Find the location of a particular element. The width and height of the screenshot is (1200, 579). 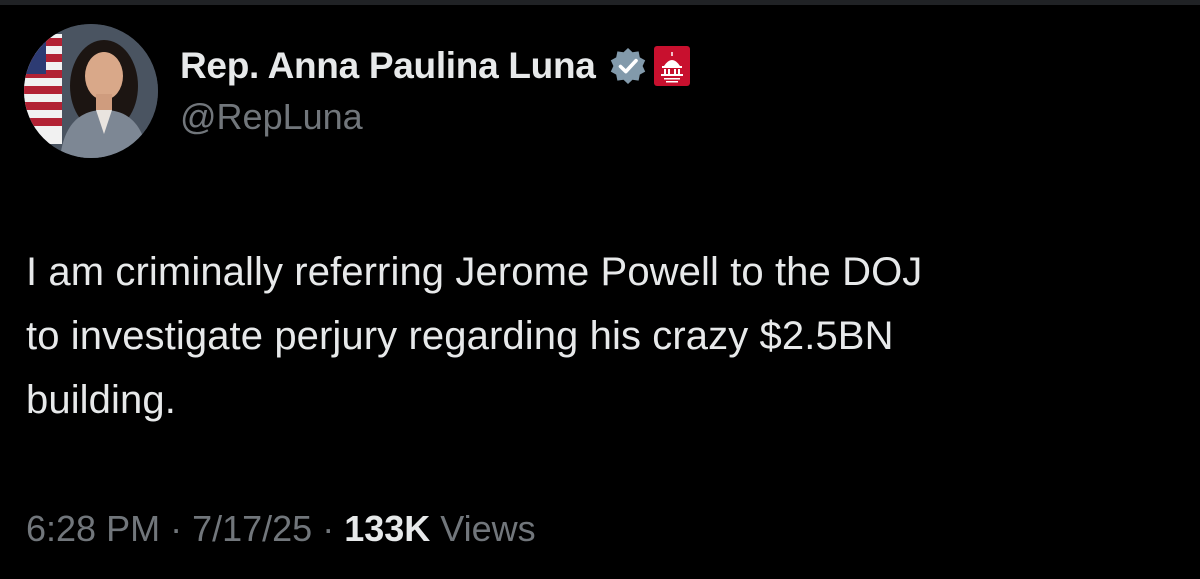

tweet-meta: 6:28 PM · 7/17/25 · 133K Views is located at coordinates (281, 529).